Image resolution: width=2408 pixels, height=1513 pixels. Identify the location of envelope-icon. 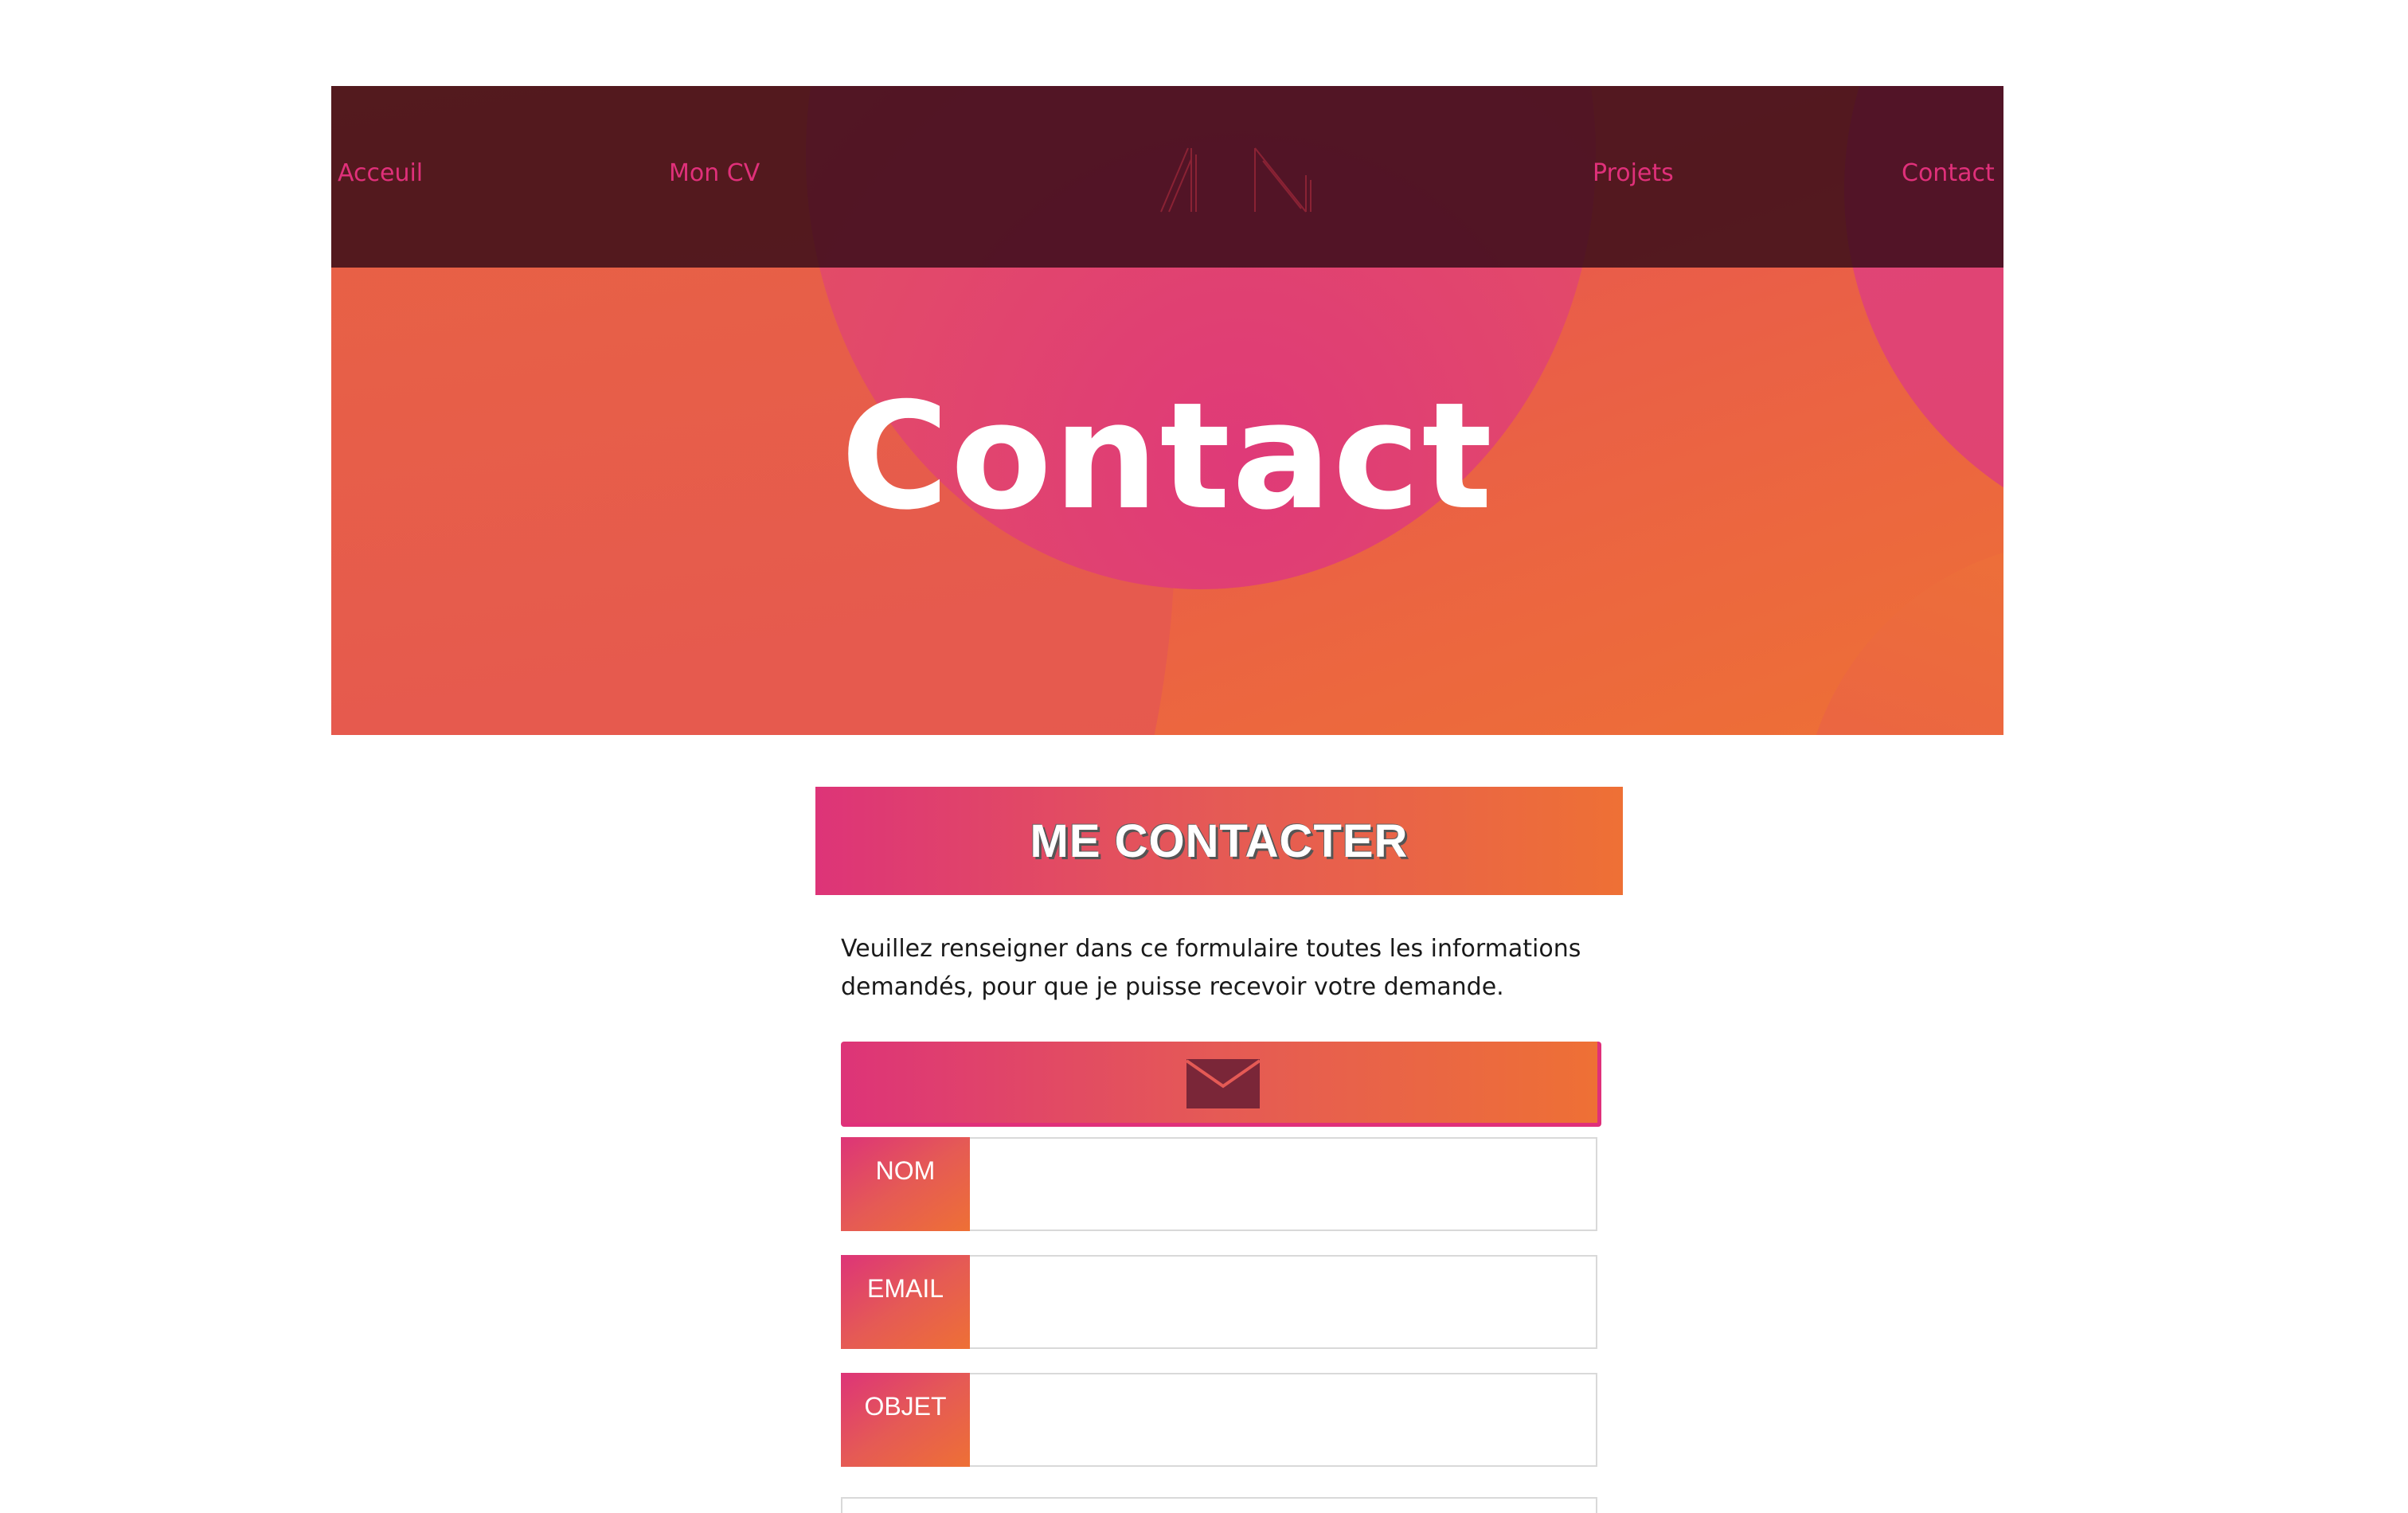
(1223, 1083).